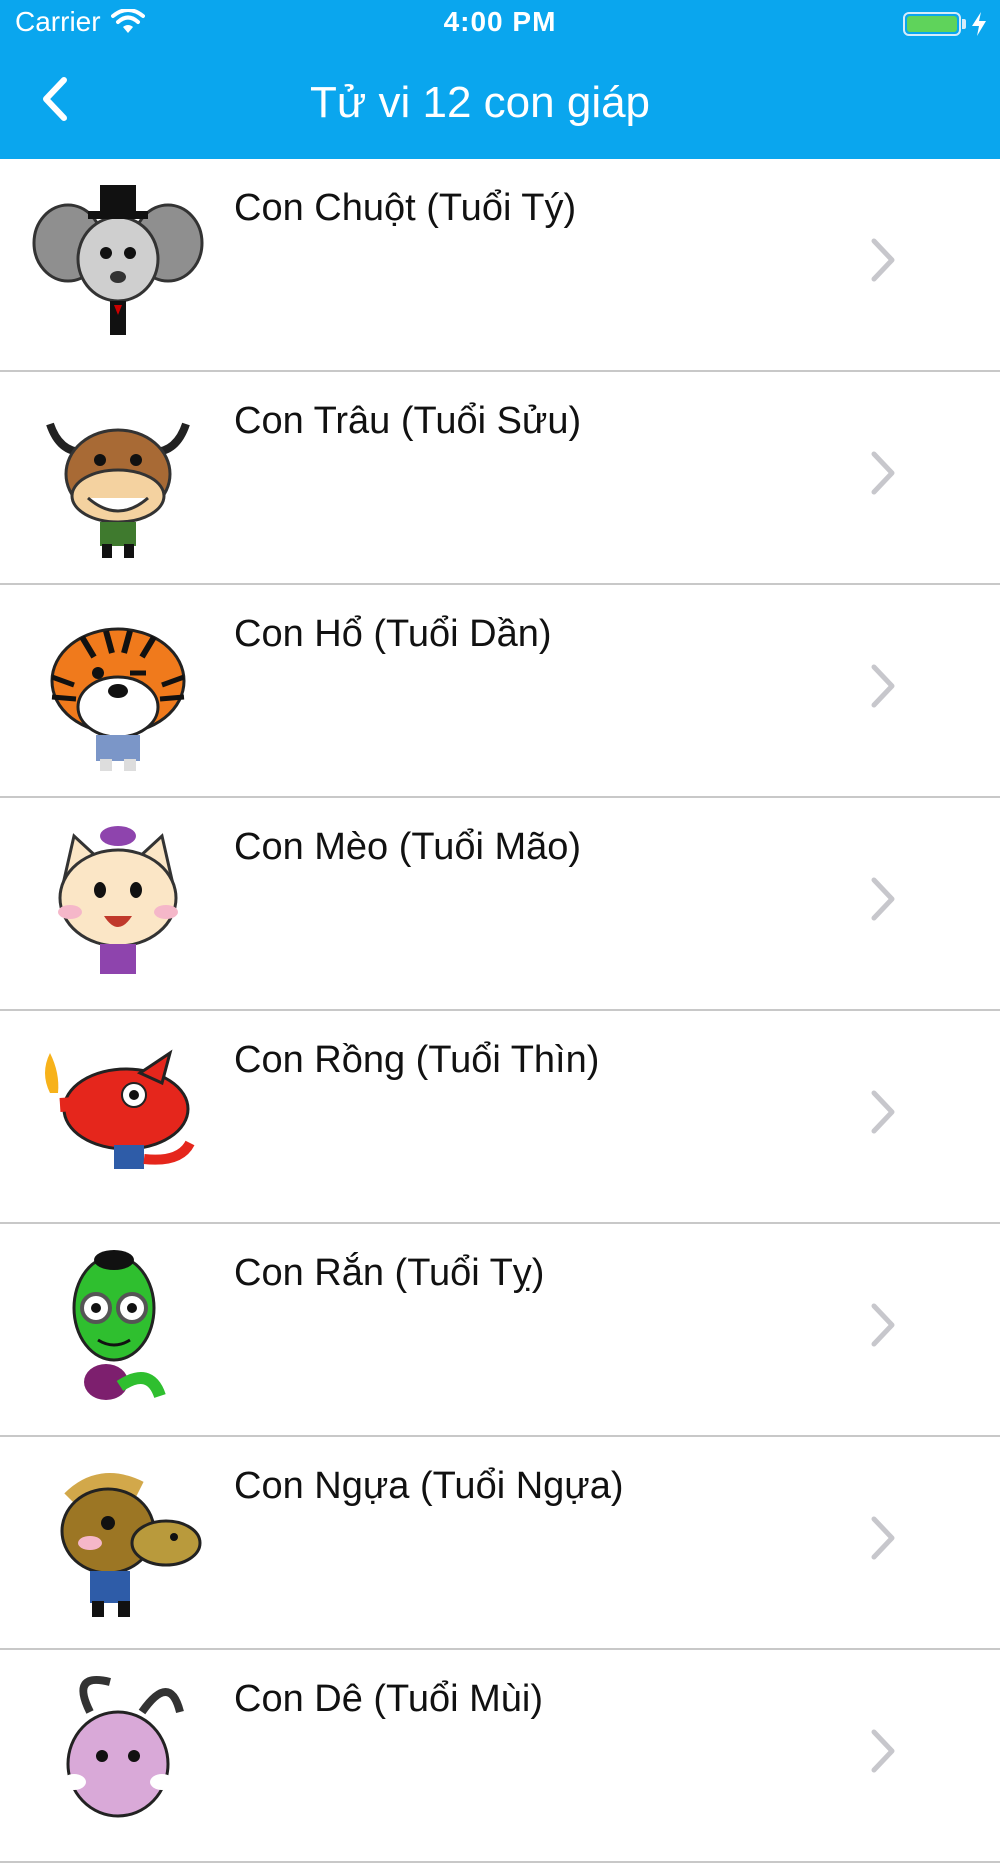  What do you see at coordinates (118, 490) in the screenshot?
I see `buffalo-icon` at bounding box center [118, 490].